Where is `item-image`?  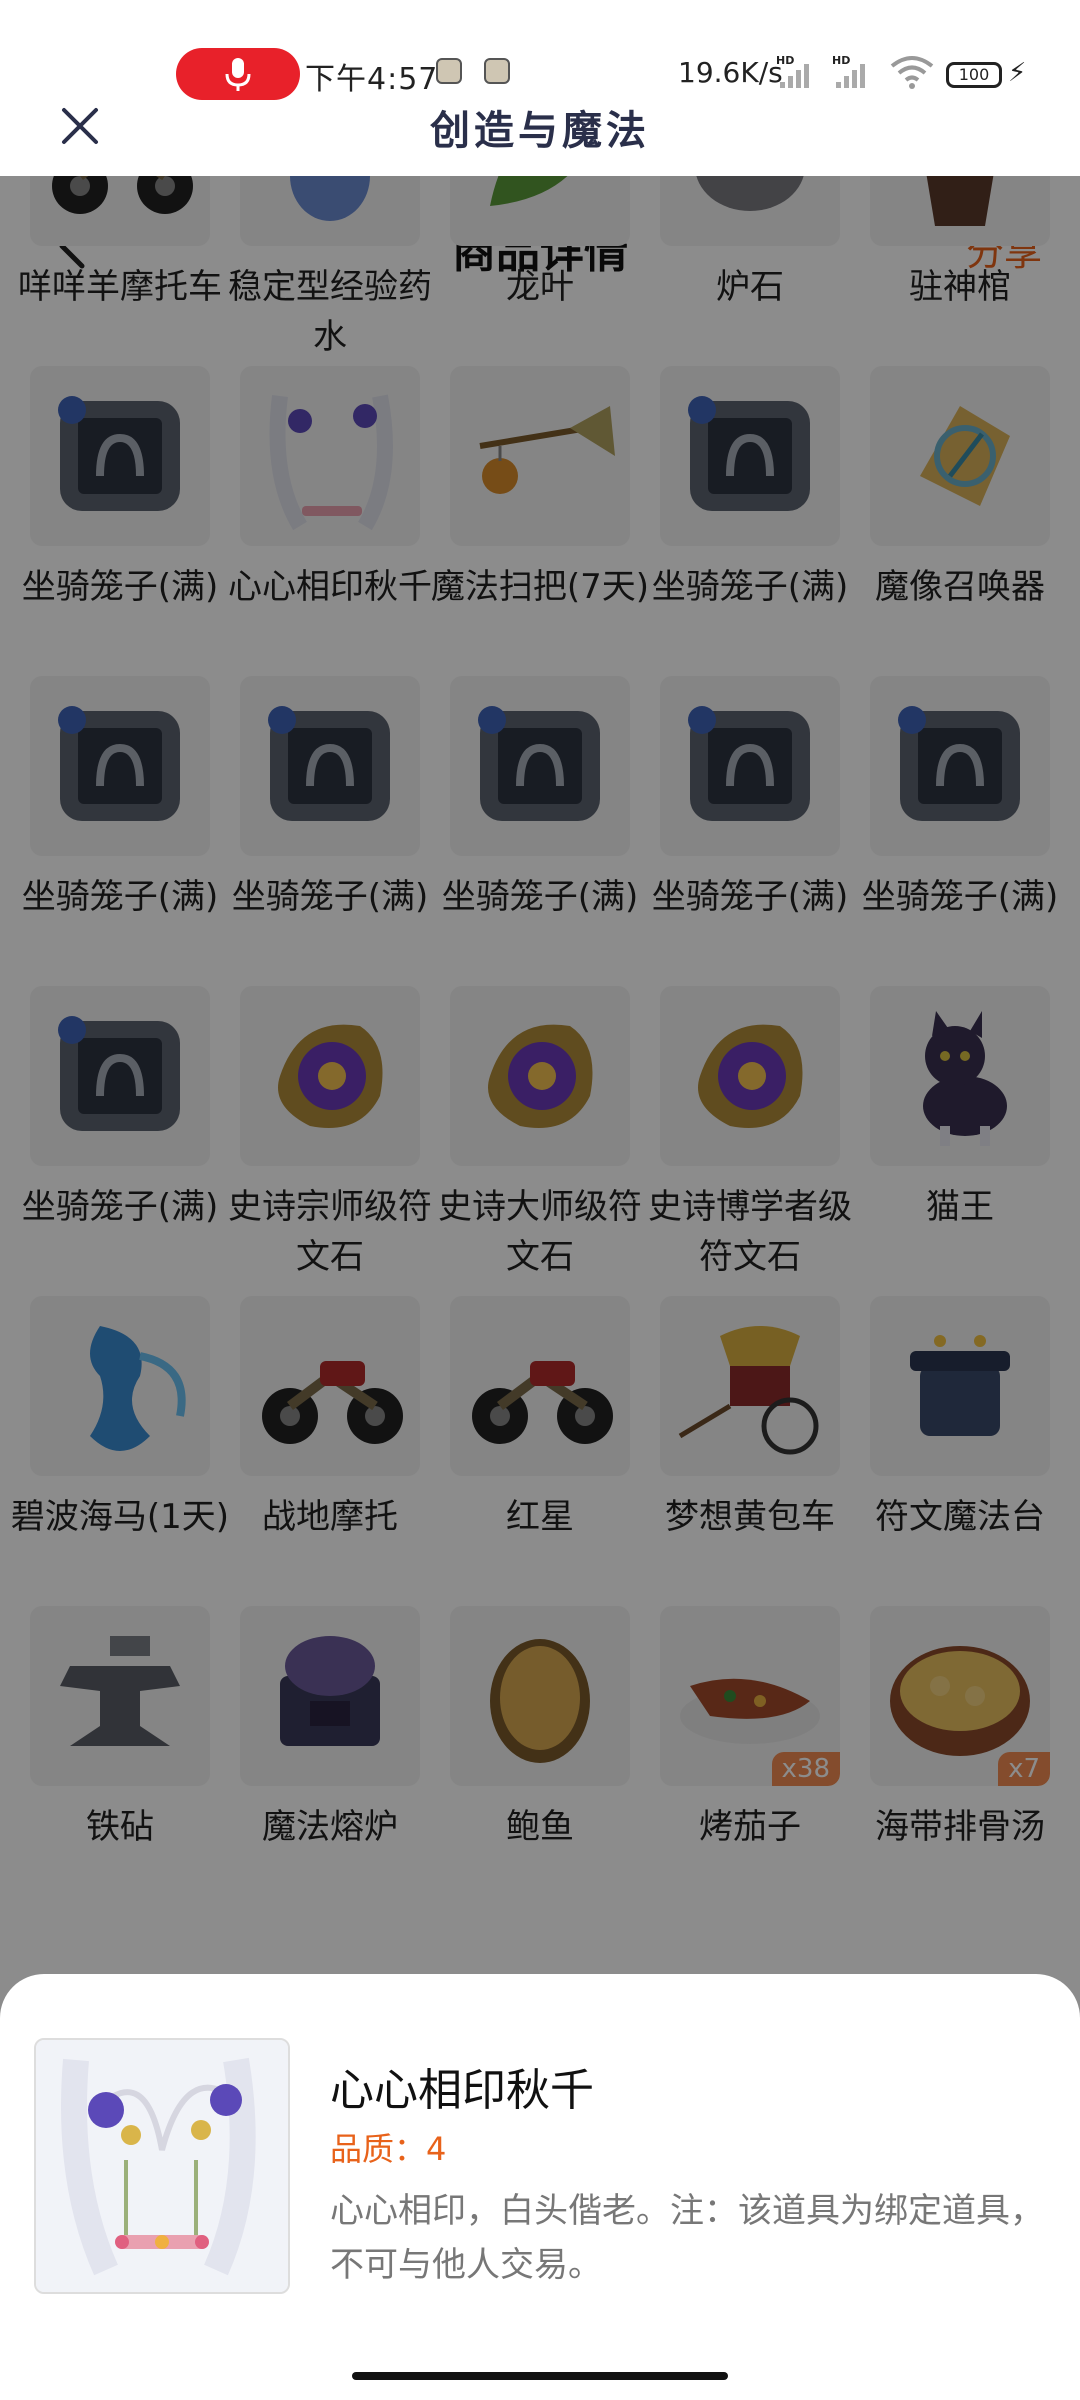 item-image is located at coordinates (162, 2166).